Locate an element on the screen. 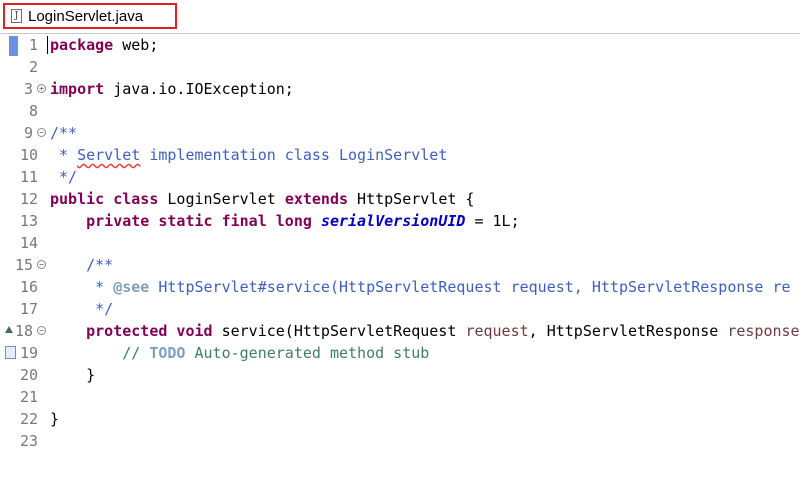  java-file-icon: J is located at coordinates (16, 16).